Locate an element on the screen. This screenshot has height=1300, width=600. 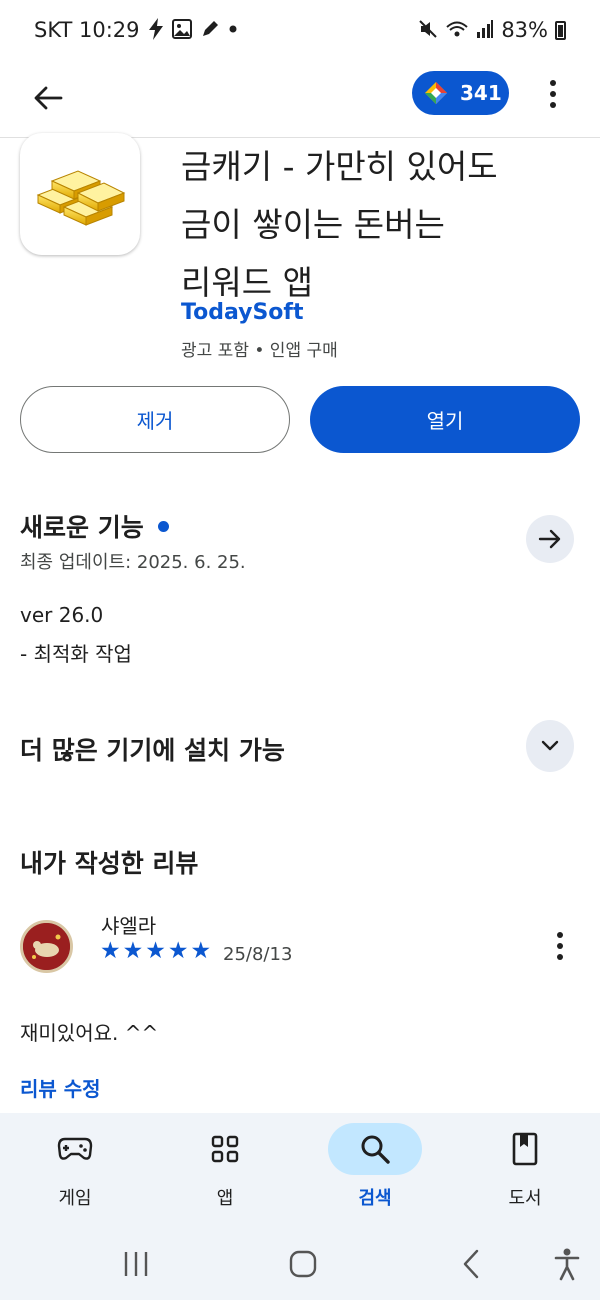
search-icon is located at coordinates (375, 1149).